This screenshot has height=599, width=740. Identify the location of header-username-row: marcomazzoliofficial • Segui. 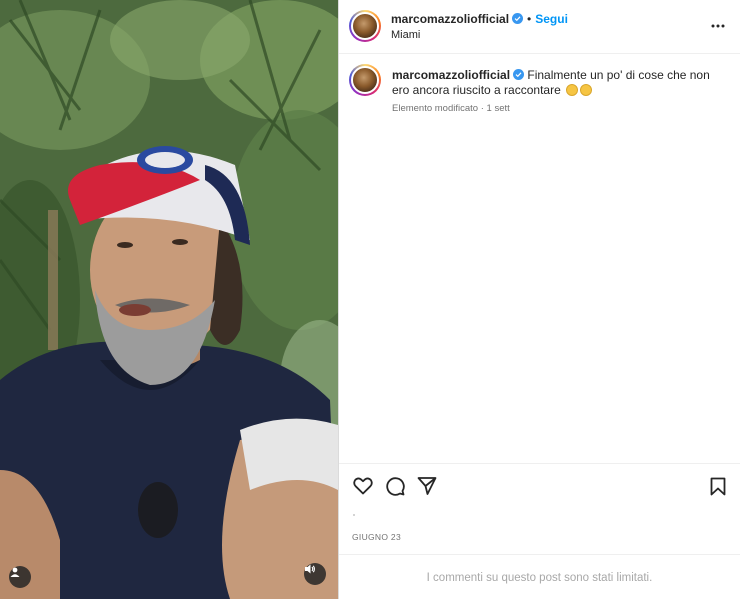
(479, 19).